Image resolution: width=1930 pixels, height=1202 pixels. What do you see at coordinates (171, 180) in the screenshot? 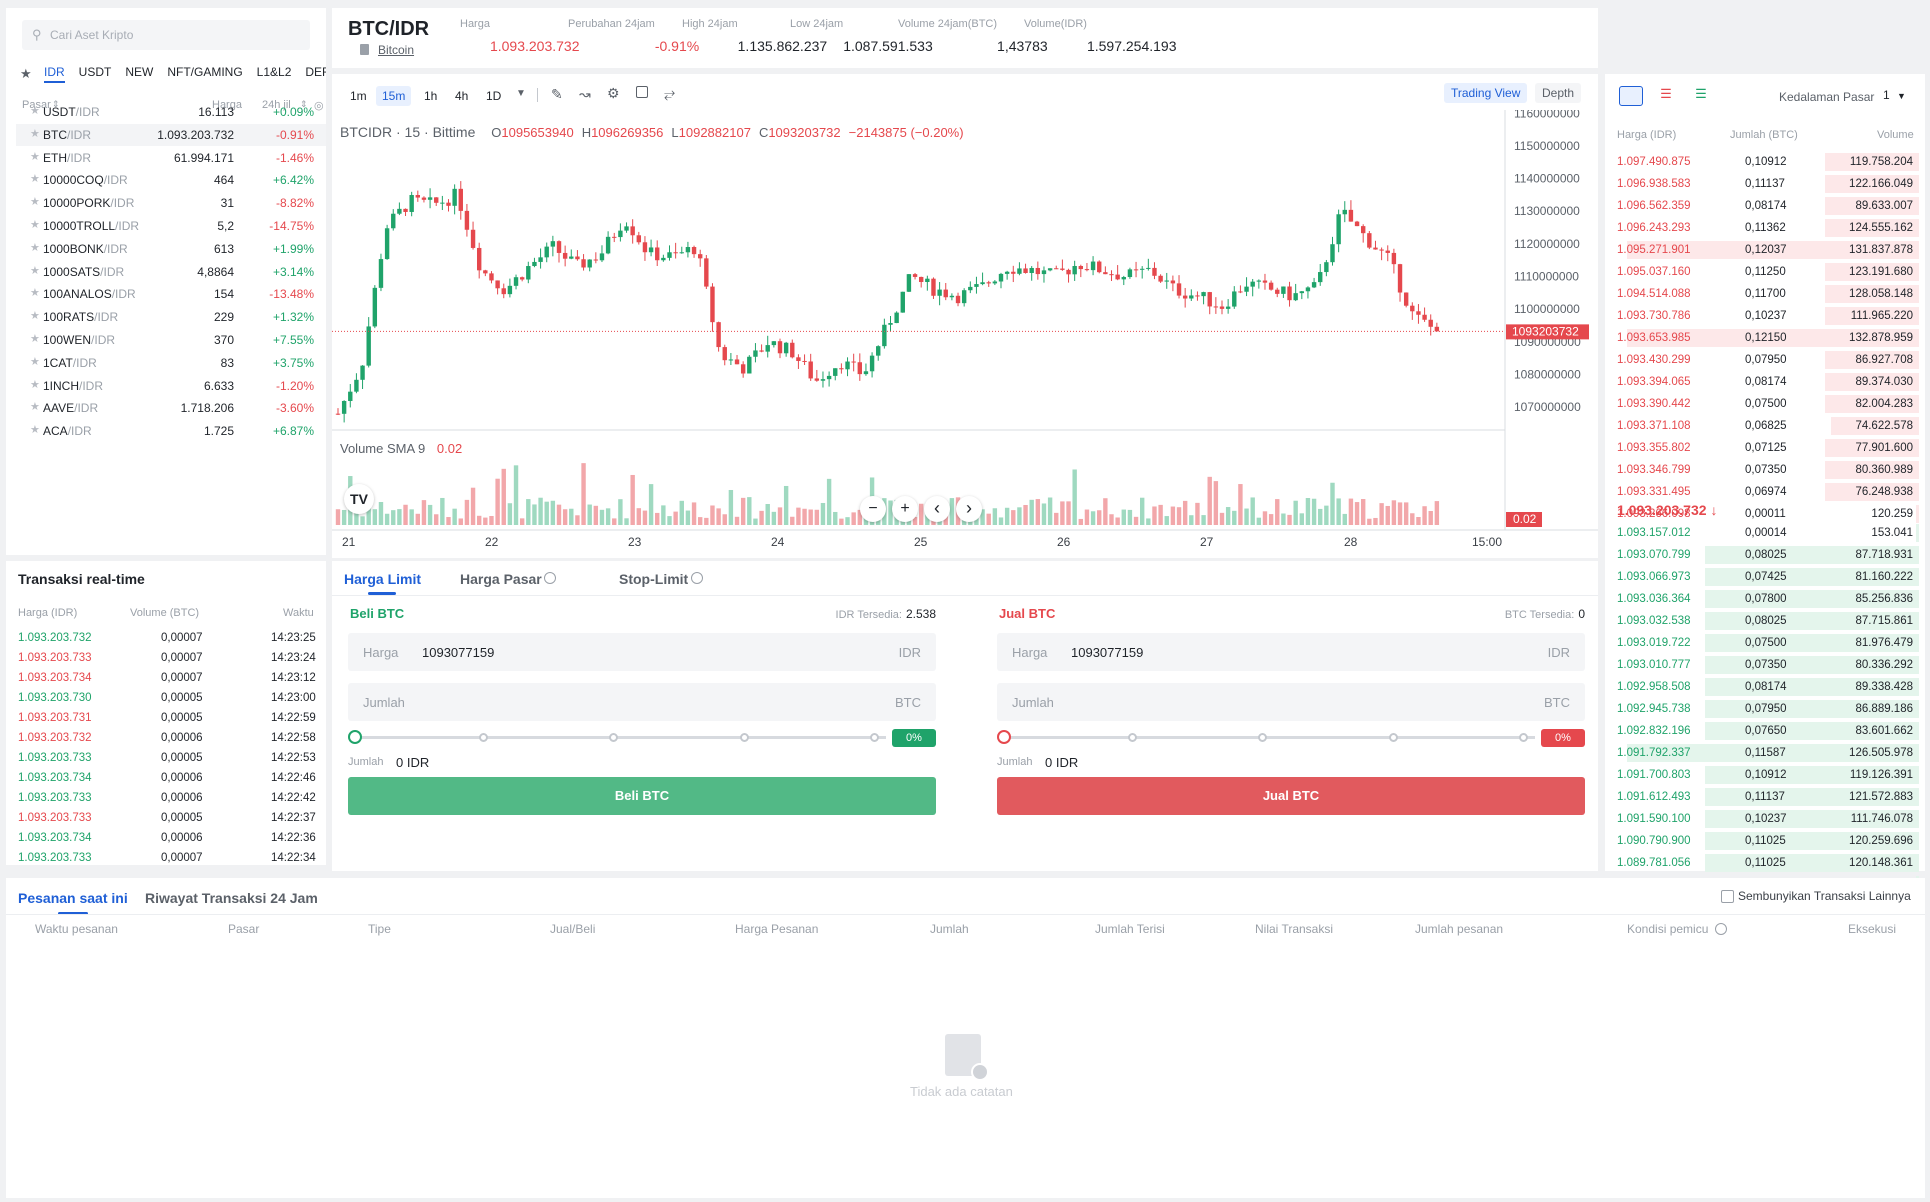
I see `market-row: ★ 10000COQ/IDR 464 +6.42%` at bounding box center [171, 180].